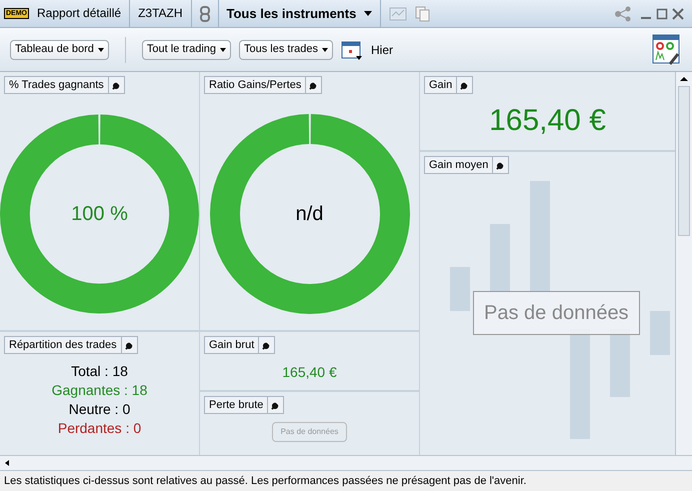  I want to click on instrument-dropdown: Tous les instruments, so click(300, 13).